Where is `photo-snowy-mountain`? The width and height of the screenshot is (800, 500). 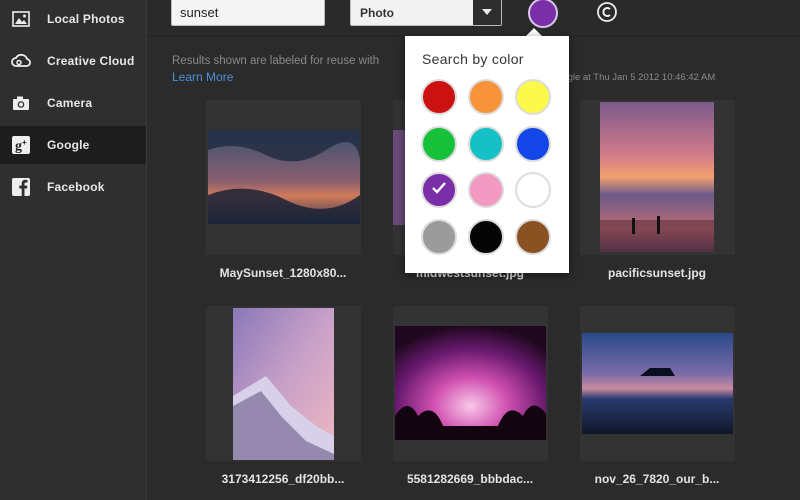 photo-snowy-mountain is located at coordinates (283, 384).